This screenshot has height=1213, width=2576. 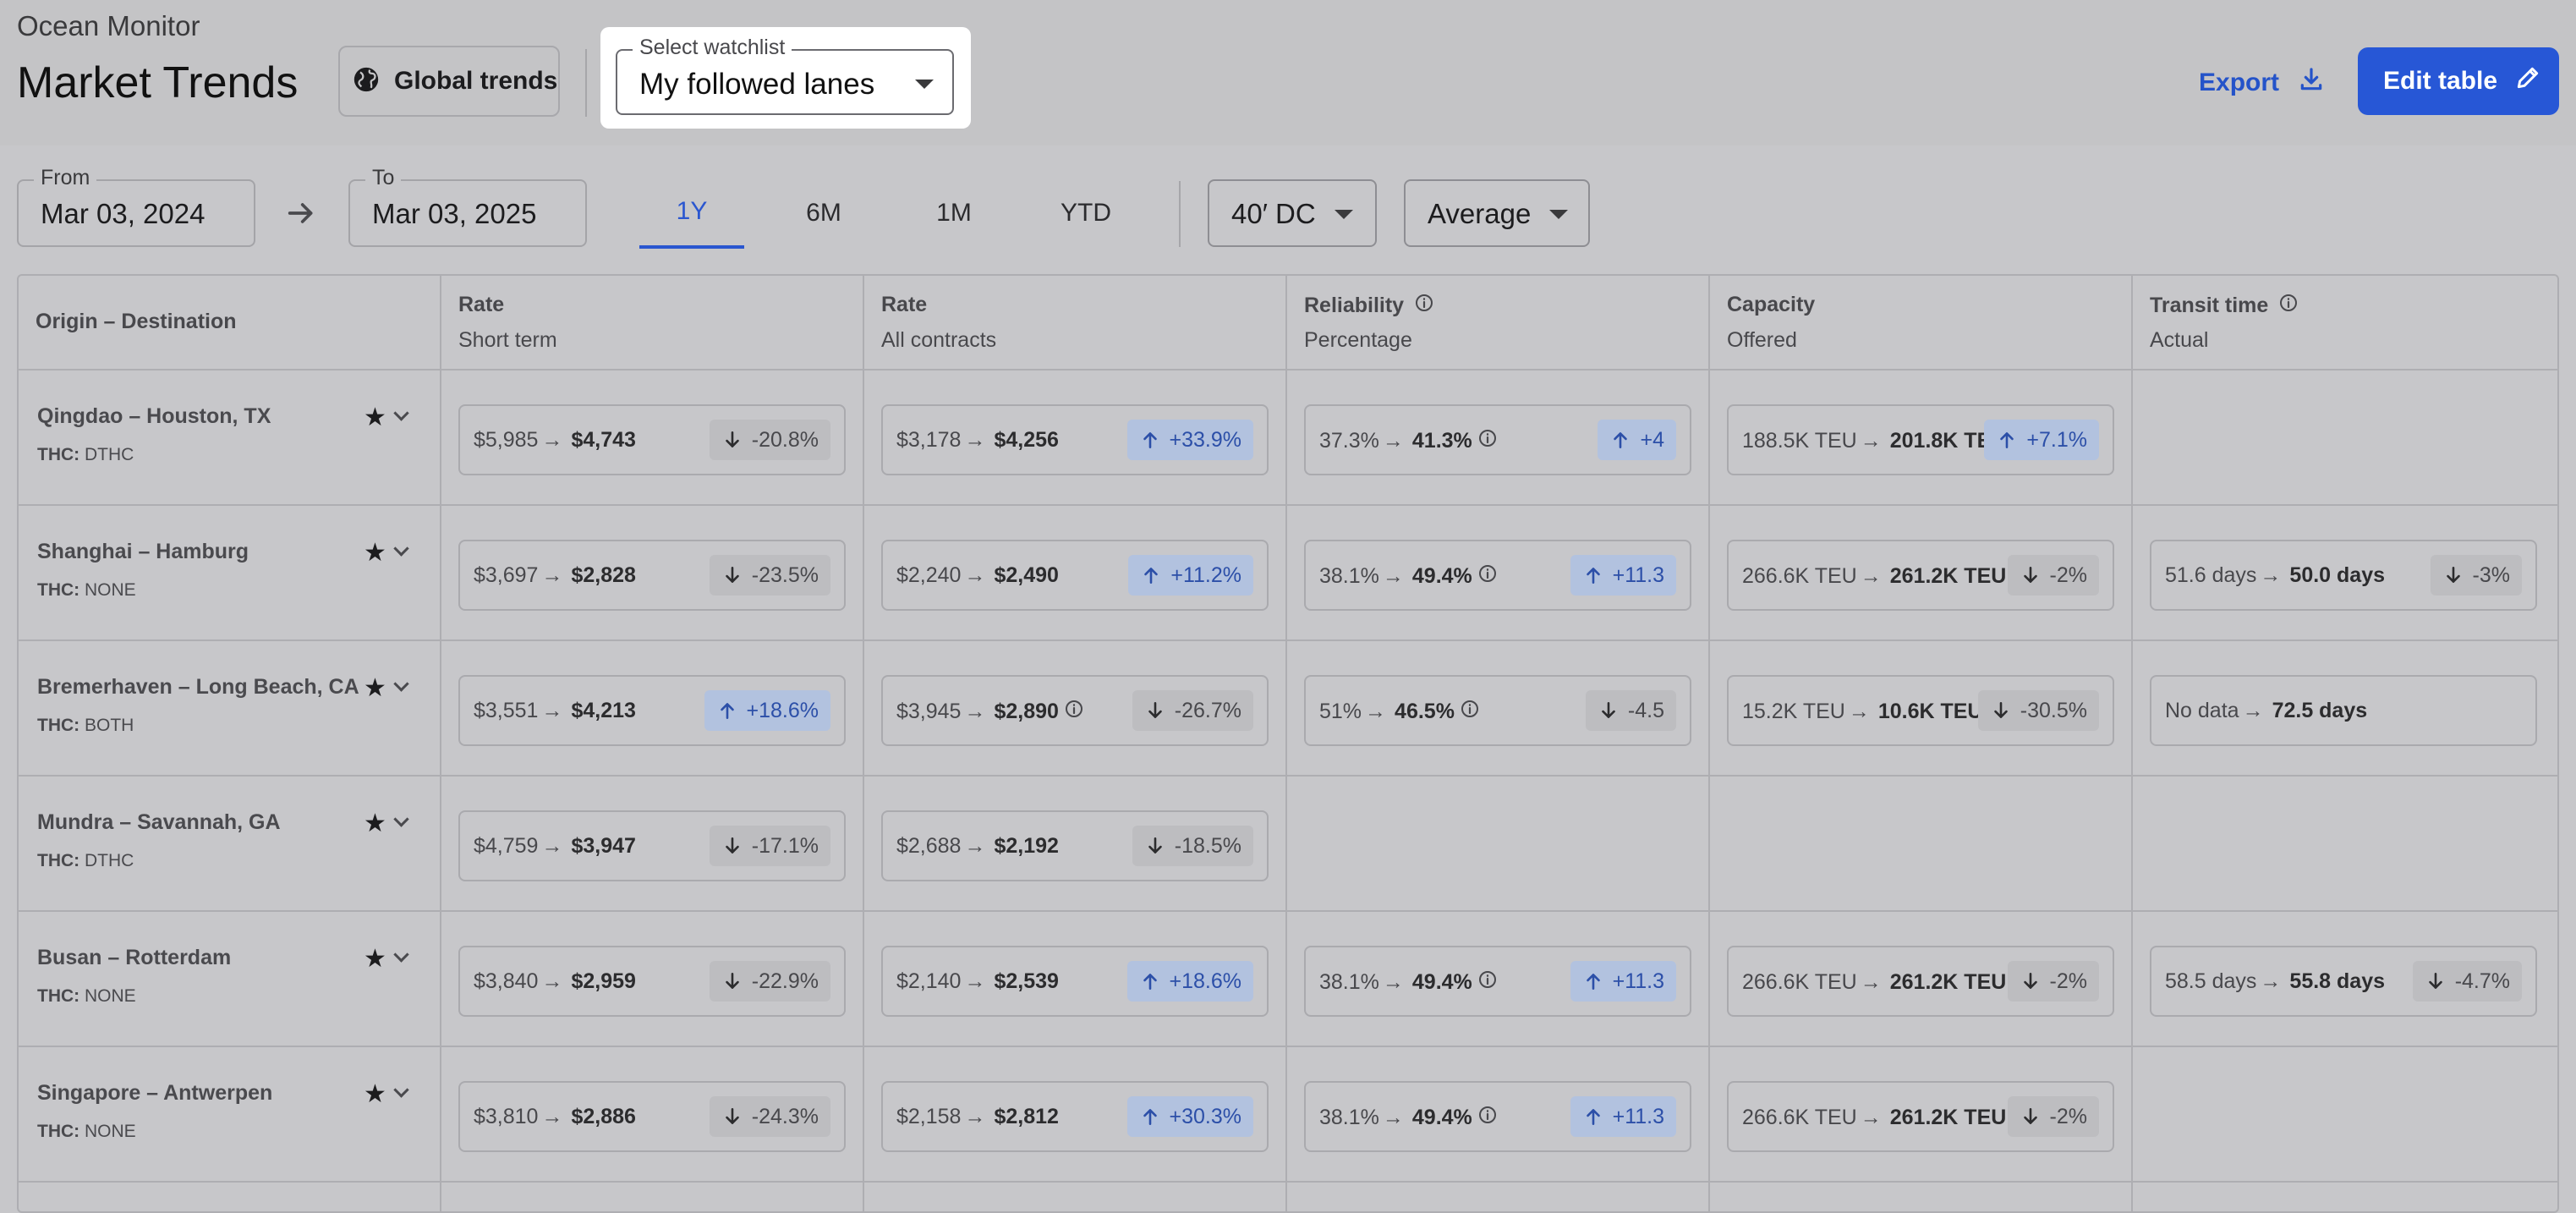 What do you see at coordinates (929, 846) in the screenshot?
I see `value-from: $2,688` at bounding box center [929, 846].